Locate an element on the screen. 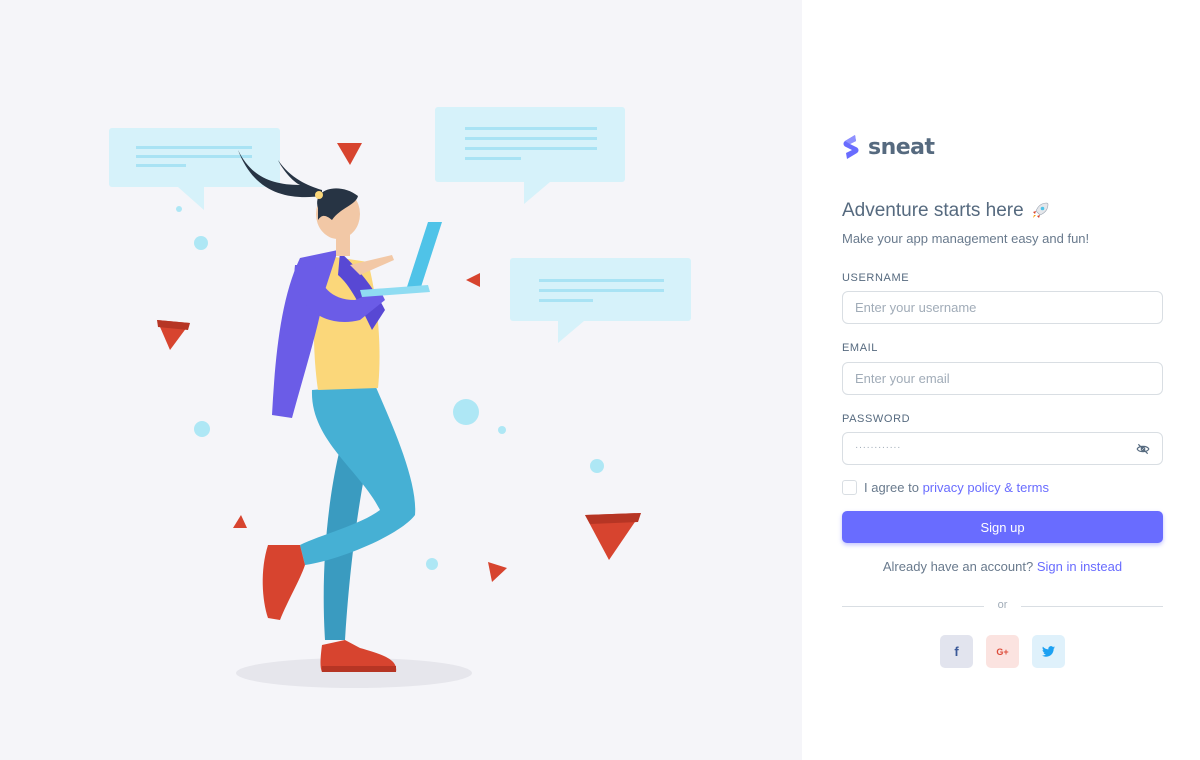  password-masked-value: ············ is located at coordinates (878, 447).